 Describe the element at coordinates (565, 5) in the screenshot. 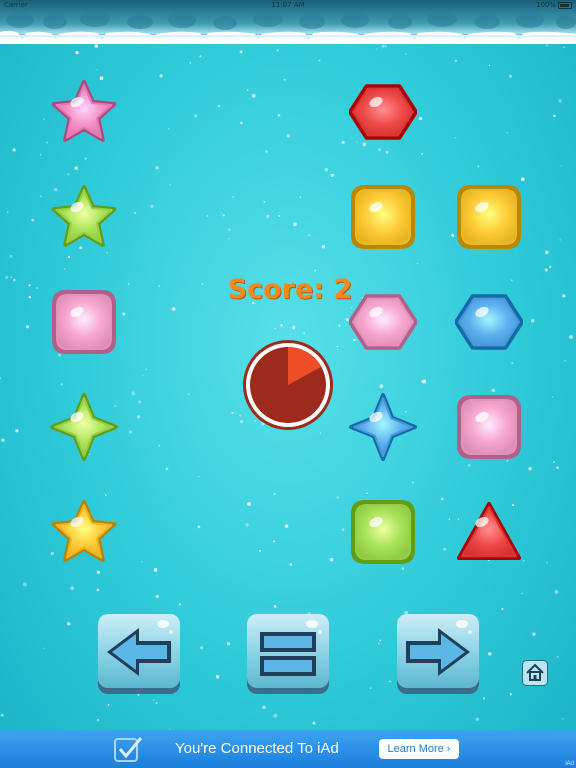

I see `battery-icon` at that location.